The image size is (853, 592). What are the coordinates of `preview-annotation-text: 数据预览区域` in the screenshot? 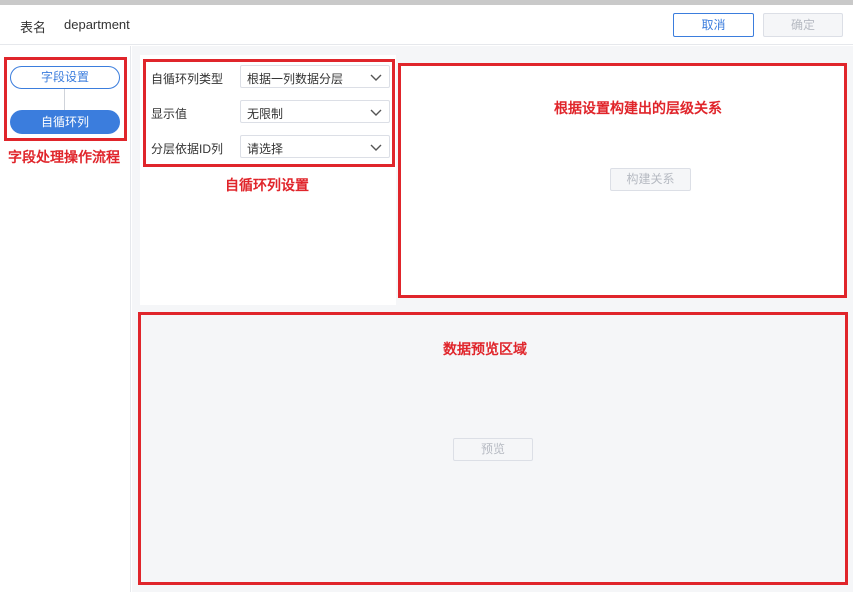 It's located at (485, 349).